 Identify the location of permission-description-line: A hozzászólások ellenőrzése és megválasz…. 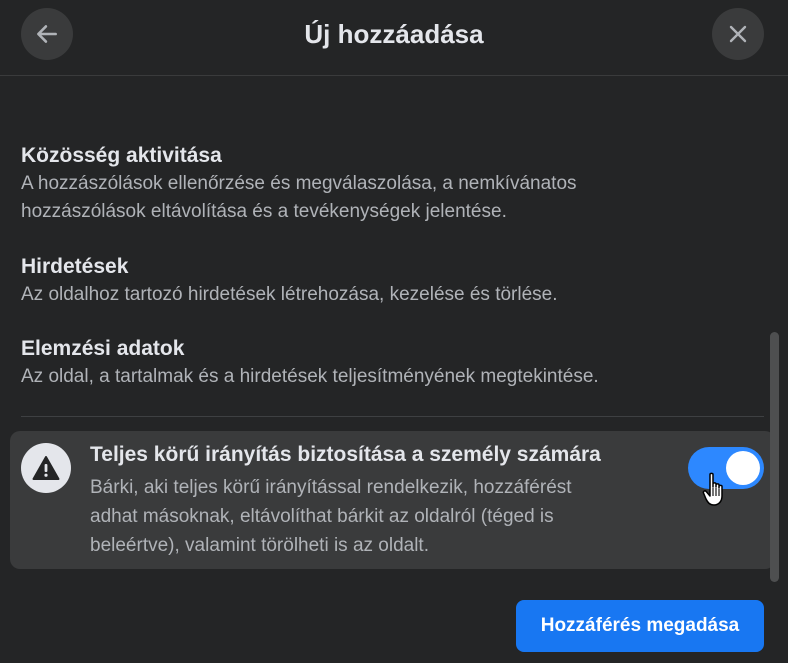
(299, 183).